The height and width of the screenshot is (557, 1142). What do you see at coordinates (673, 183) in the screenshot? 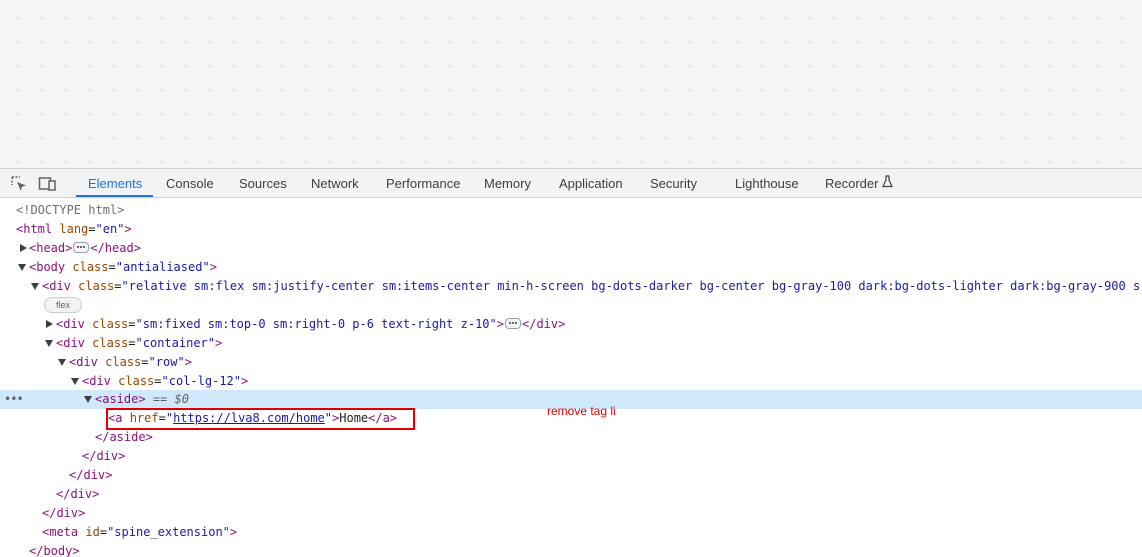
I see `tab-security: Security` at bounding box center [673, 183].